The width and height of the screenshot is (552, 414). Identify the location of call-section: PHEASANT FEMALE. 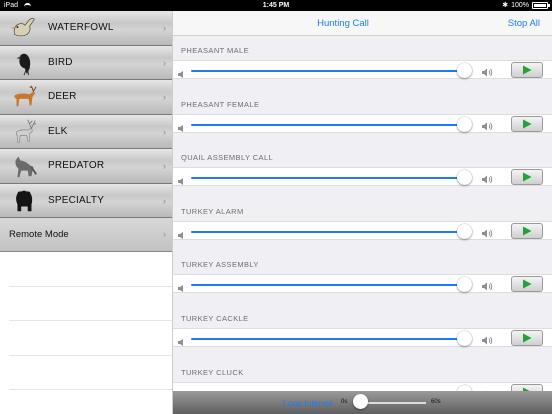
(362, 117).